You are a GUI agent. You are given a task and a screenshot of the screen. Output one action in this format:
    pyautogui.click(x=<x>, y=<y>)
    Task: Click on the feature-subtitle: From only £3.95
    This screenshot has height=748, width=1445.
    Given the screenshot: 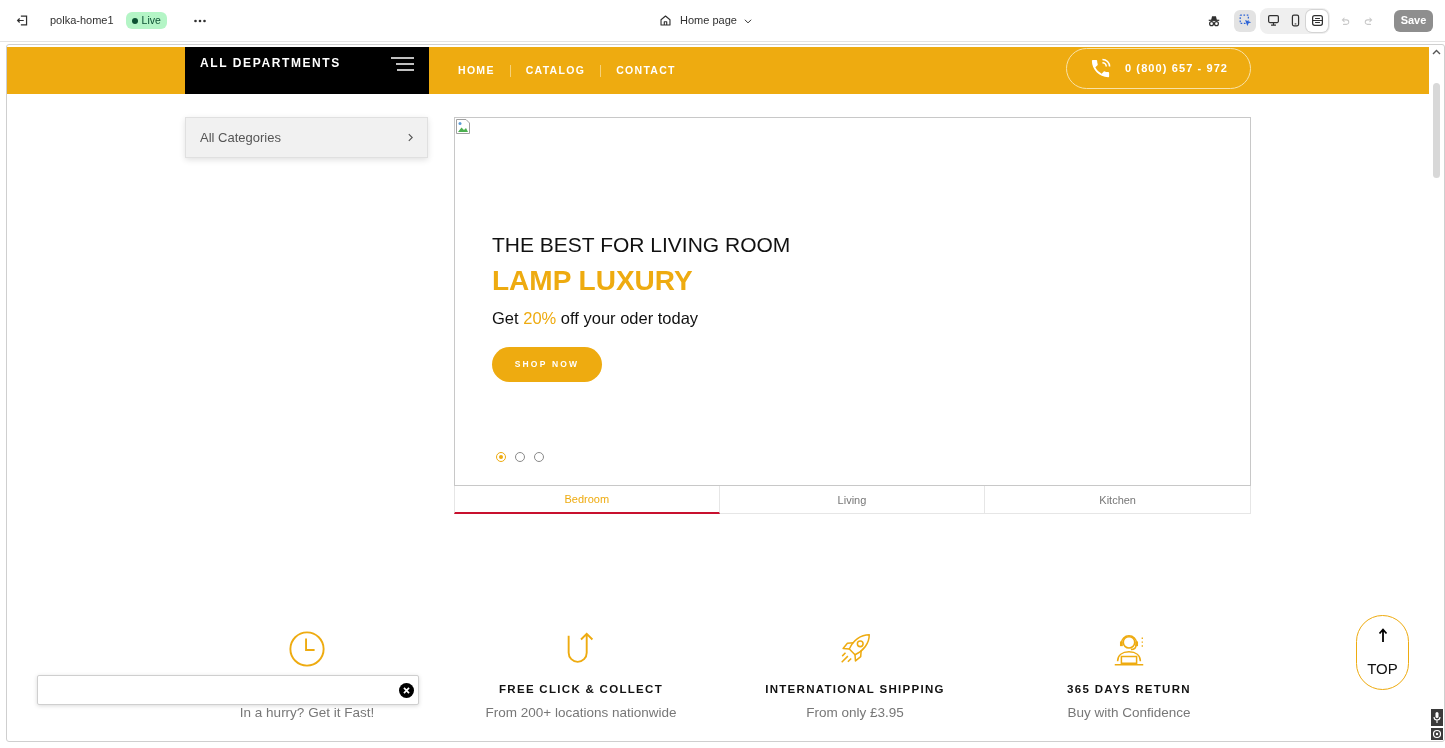 What is the action you would take?
    pyautogui.click(x=855, y=713)
    